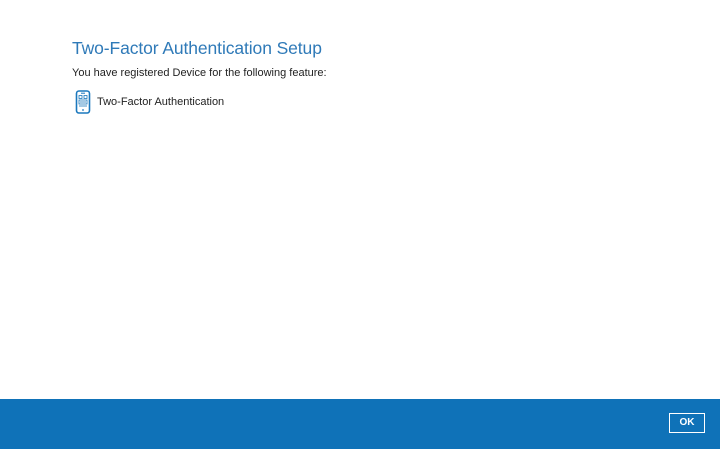  I want to click on page-title: Two-Factor Authentication Setup, so click(197, 48).